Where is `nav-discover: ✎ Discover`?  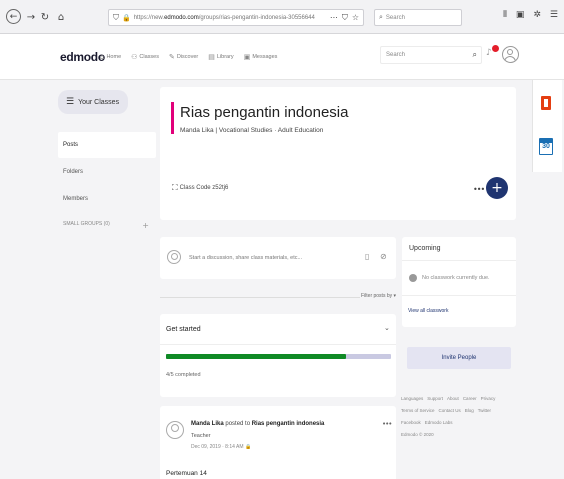 nav-discover: ✎ Discover is located at coordinates (183, 57).